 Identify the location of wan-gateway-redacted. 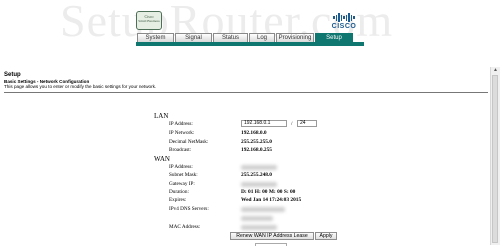
(259, 184).